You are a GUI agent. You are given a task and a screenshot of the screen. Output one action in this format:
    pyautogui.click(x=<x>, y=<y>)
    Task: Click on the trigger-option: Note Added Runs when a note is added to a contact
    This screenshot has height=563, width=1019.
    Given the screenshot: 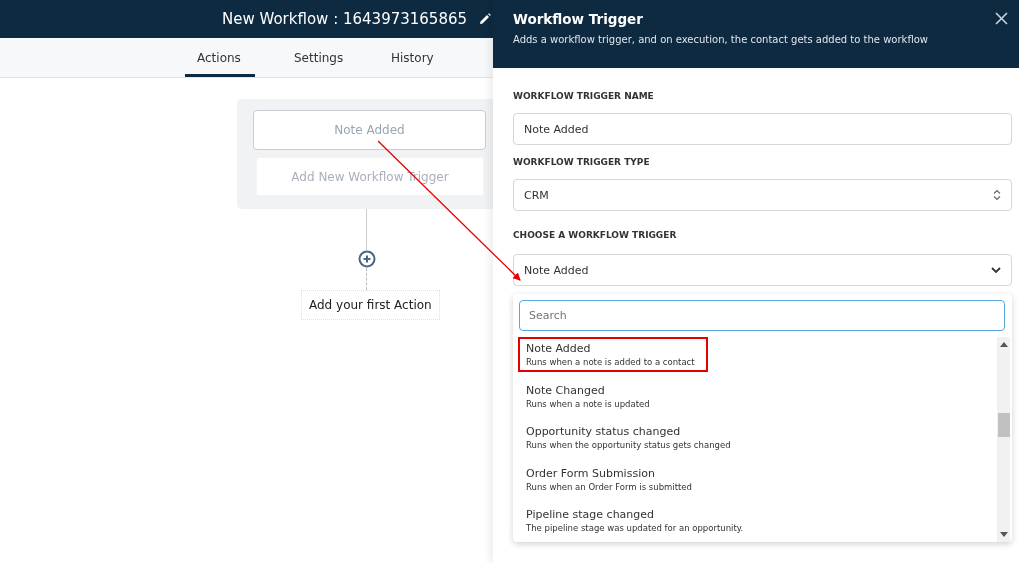 What is the action you would take?
    pyautogui.click(x=758, y=358)
    